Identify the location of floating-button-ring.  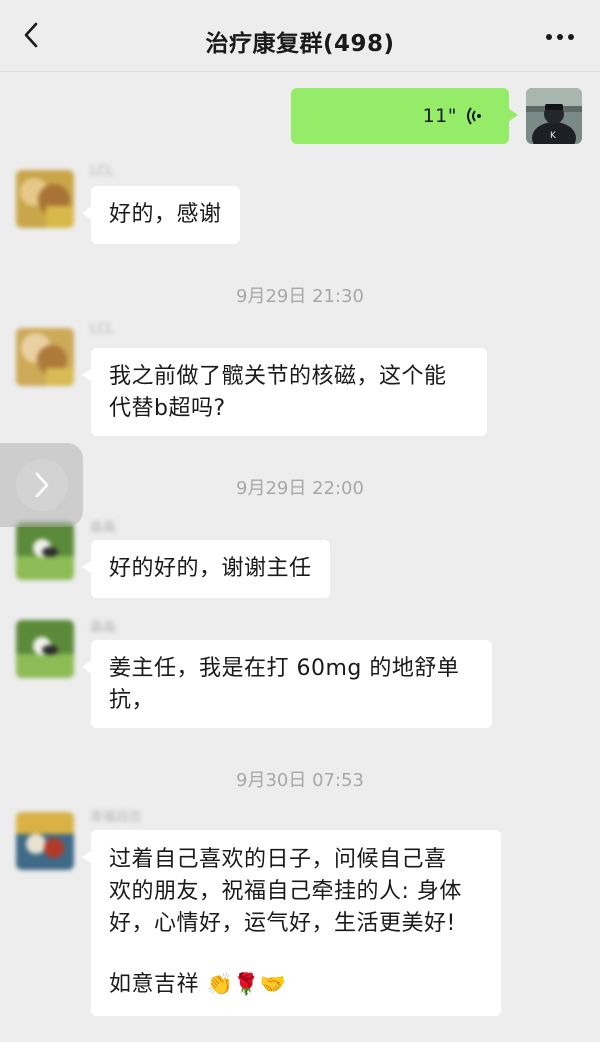
(41, 485).